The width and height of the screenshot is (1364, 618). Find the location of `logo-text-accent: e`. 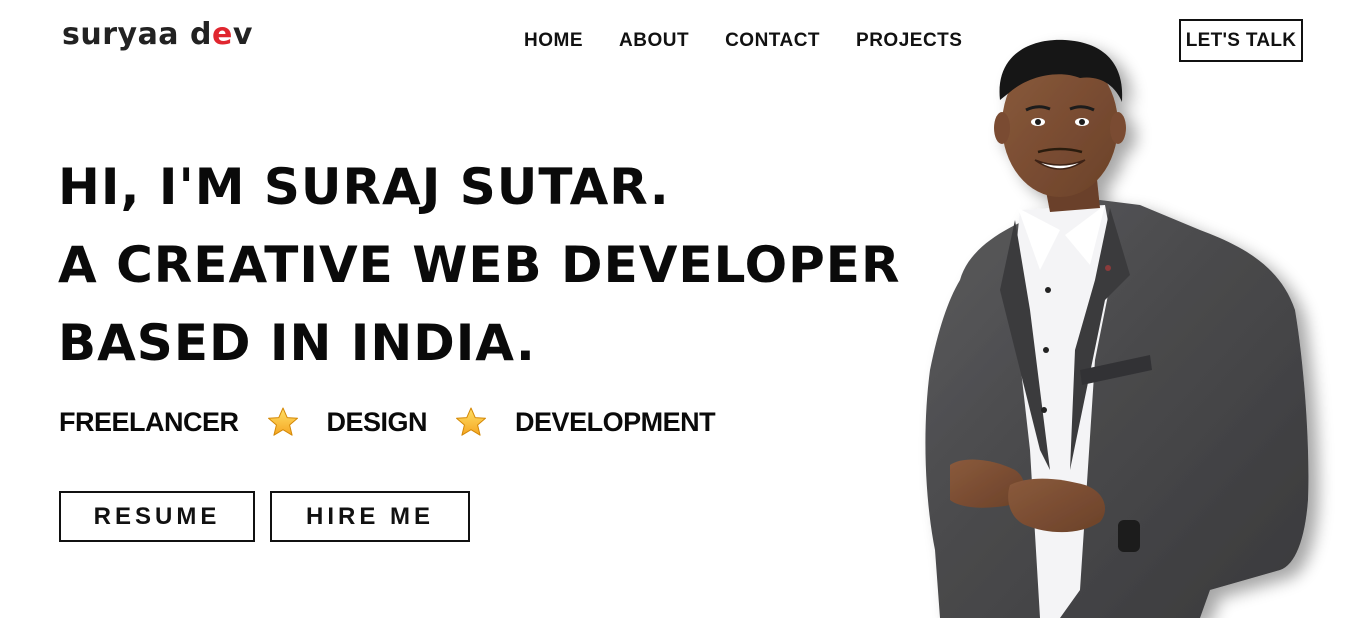

logo-text-accent: e is located at coordinates (222, 34).